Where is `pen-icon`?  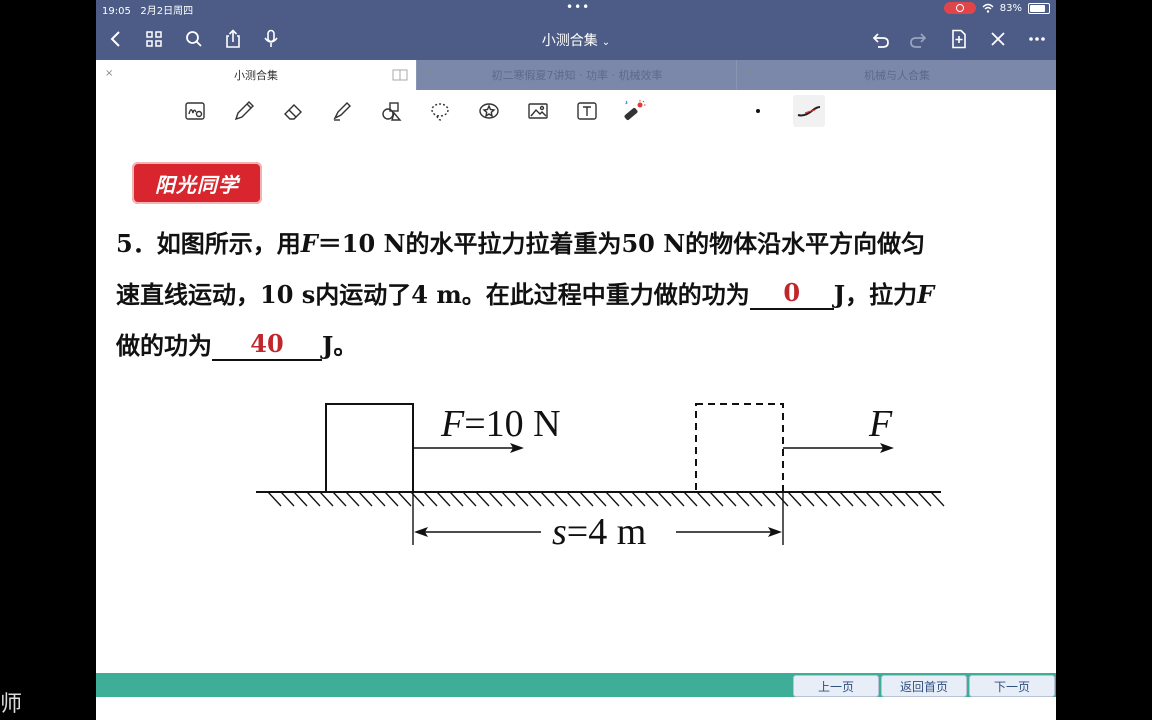 pen-icon is located at coordinates (244, 111).